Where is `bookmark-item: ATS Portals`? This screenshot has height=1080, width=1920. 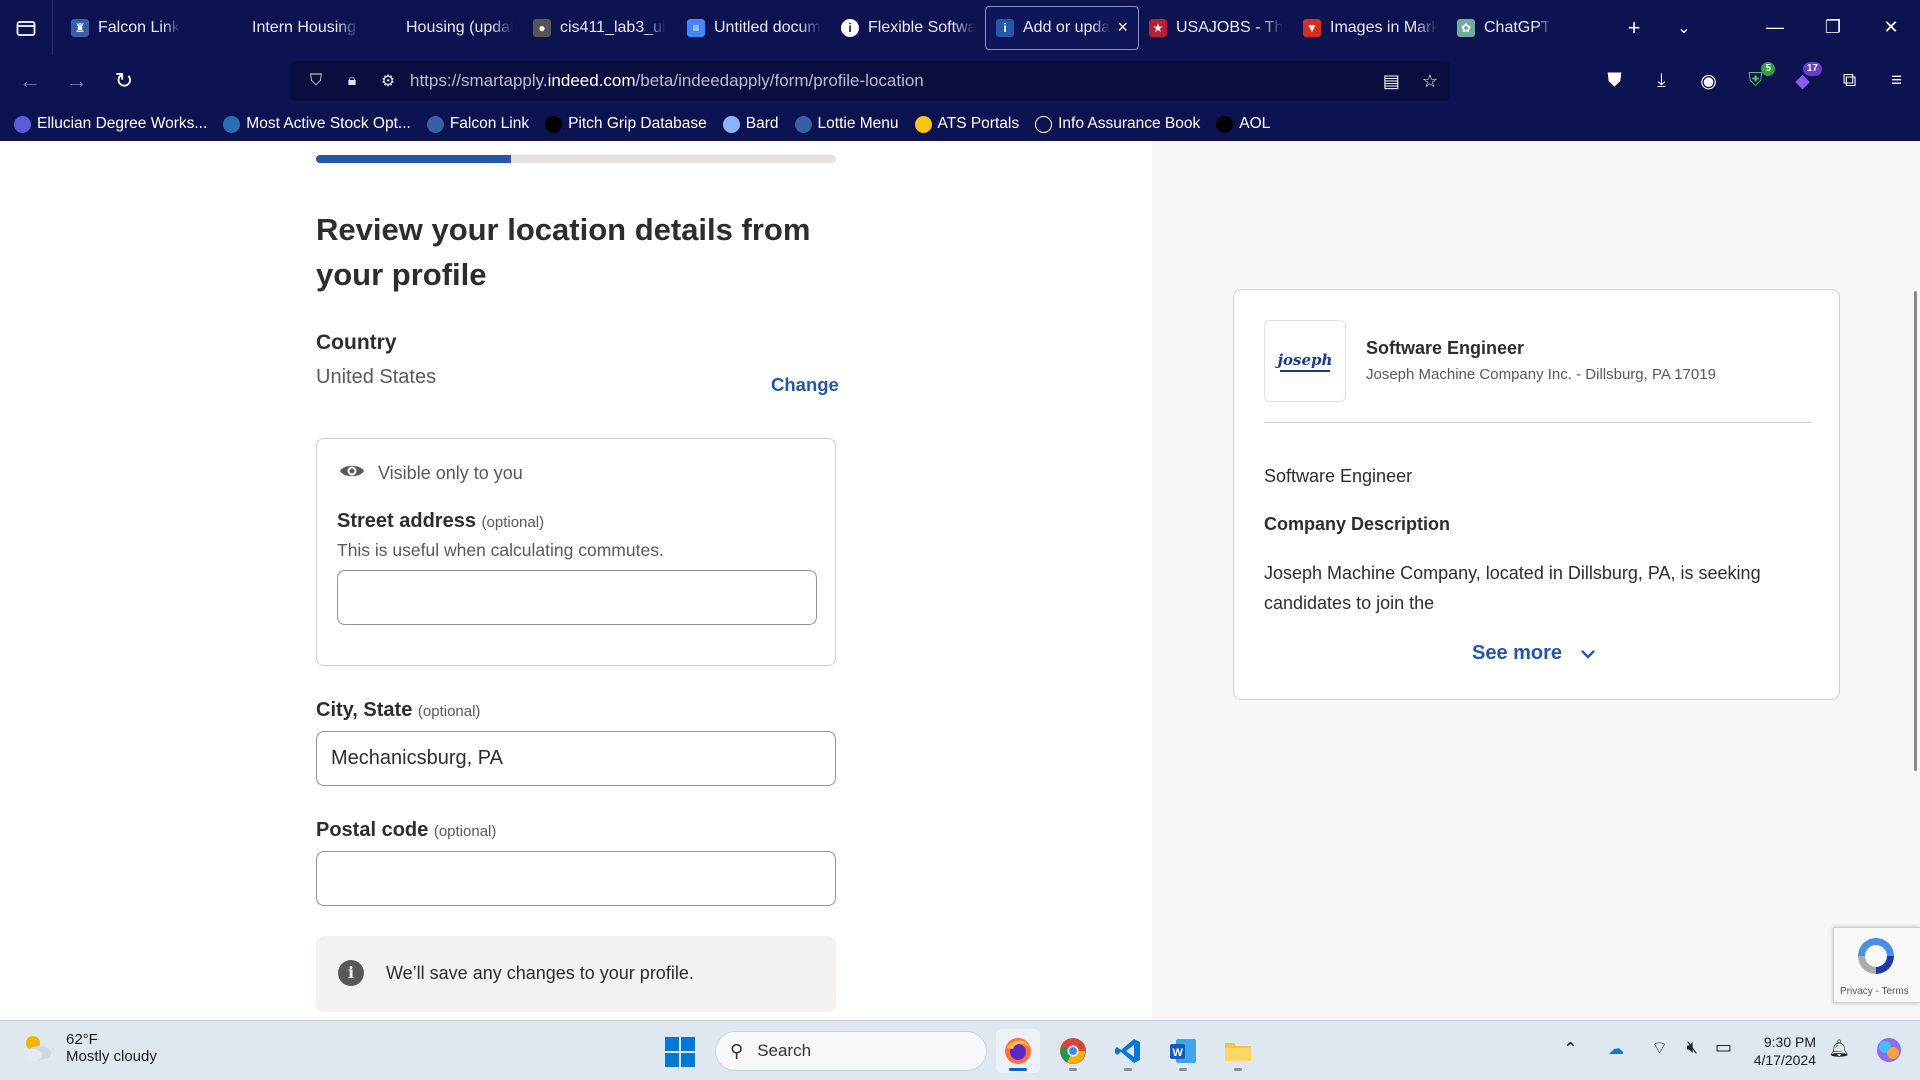 bookmark-item: ATS Portals is located at coordinates (966, 124).